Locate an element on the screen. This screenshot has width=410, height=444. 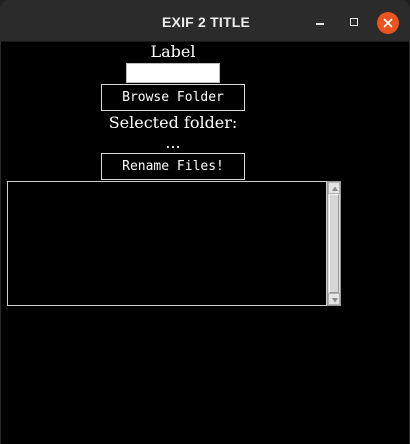
field-label: Label is located at coordinates (173, 51).